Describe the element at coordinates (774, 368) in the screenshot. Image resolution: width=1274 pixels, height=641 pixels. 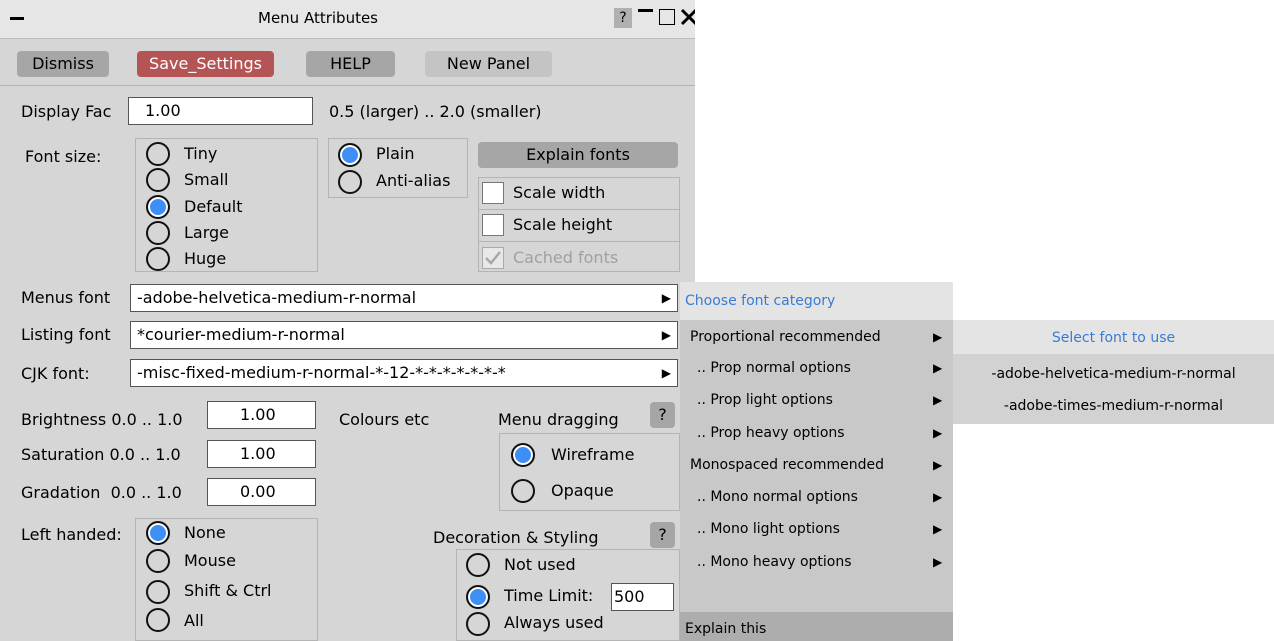
I see `category-item-prop-normal: .. Prop normal options` at that location.